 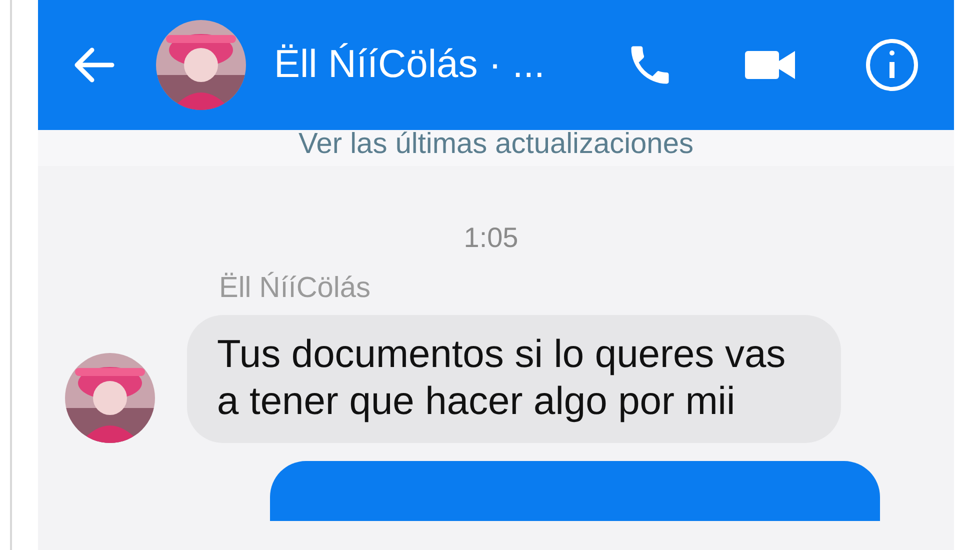 What do you see at coordinates (294, 288) in the screenshot?
I see `sender-name: Ëll ŃííCölás` at bounding box center [294, 288].